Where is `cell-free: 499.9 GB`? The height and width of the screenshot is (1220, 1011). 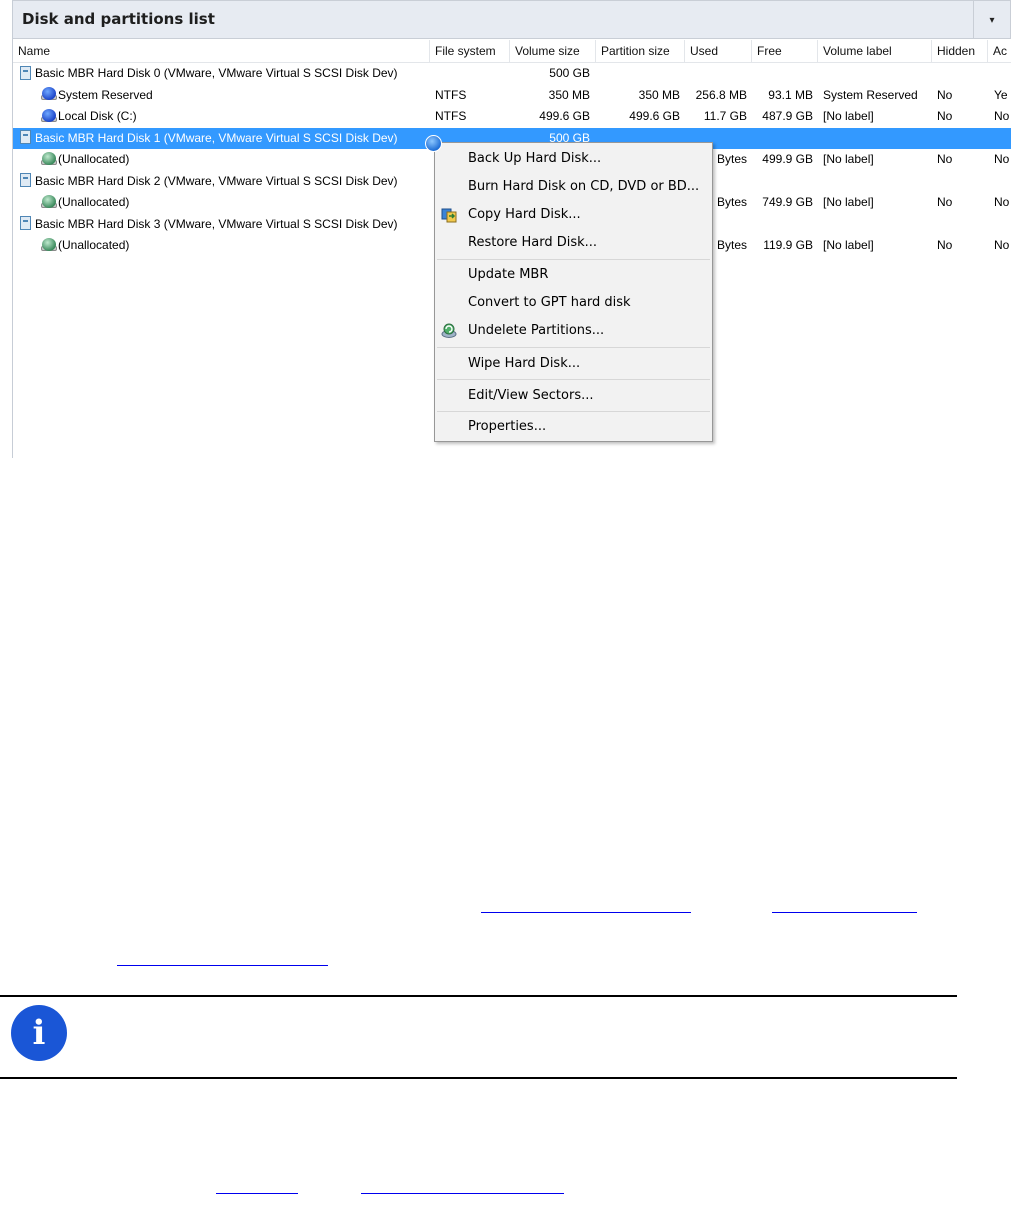
cell-free: 499.9 GB is located at coordinates (787, 159).